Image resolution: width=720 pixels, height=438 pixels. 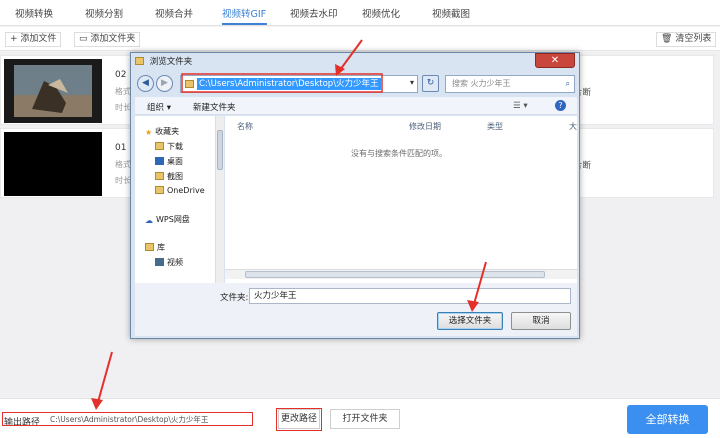 I want to click on nav-item-label: 截图, so click(x=175, y=176).